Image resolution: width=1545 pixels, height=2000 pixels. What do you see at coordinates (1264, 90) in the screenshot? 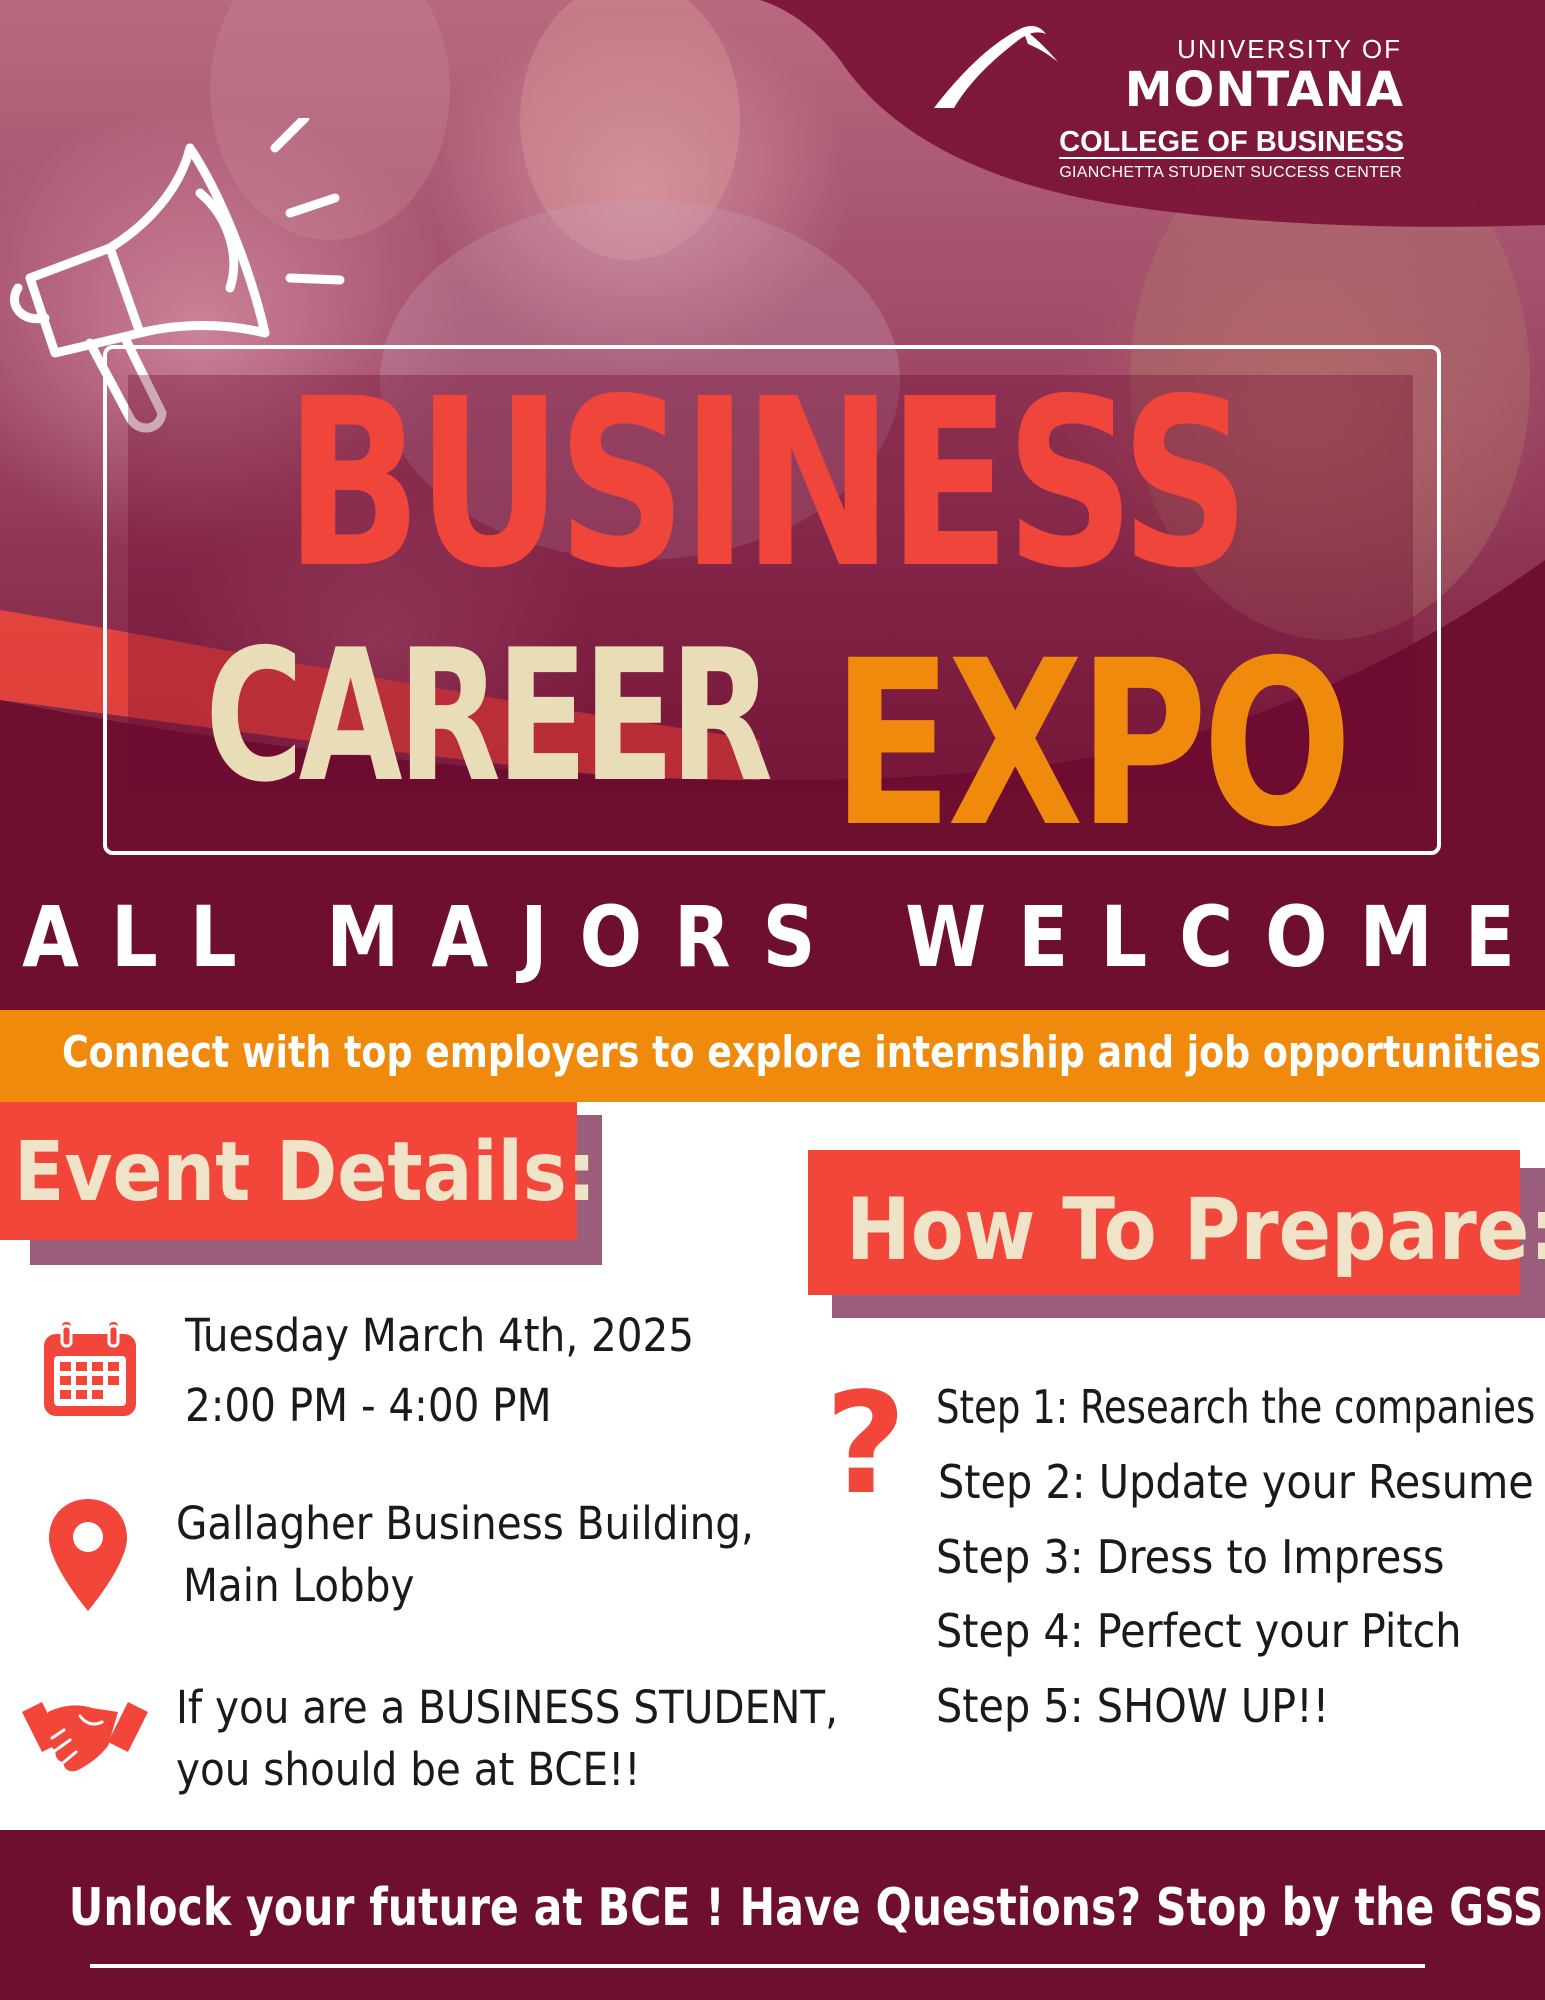
I see `logo-montana: MONTANA` at bounding box center [1264, 90].